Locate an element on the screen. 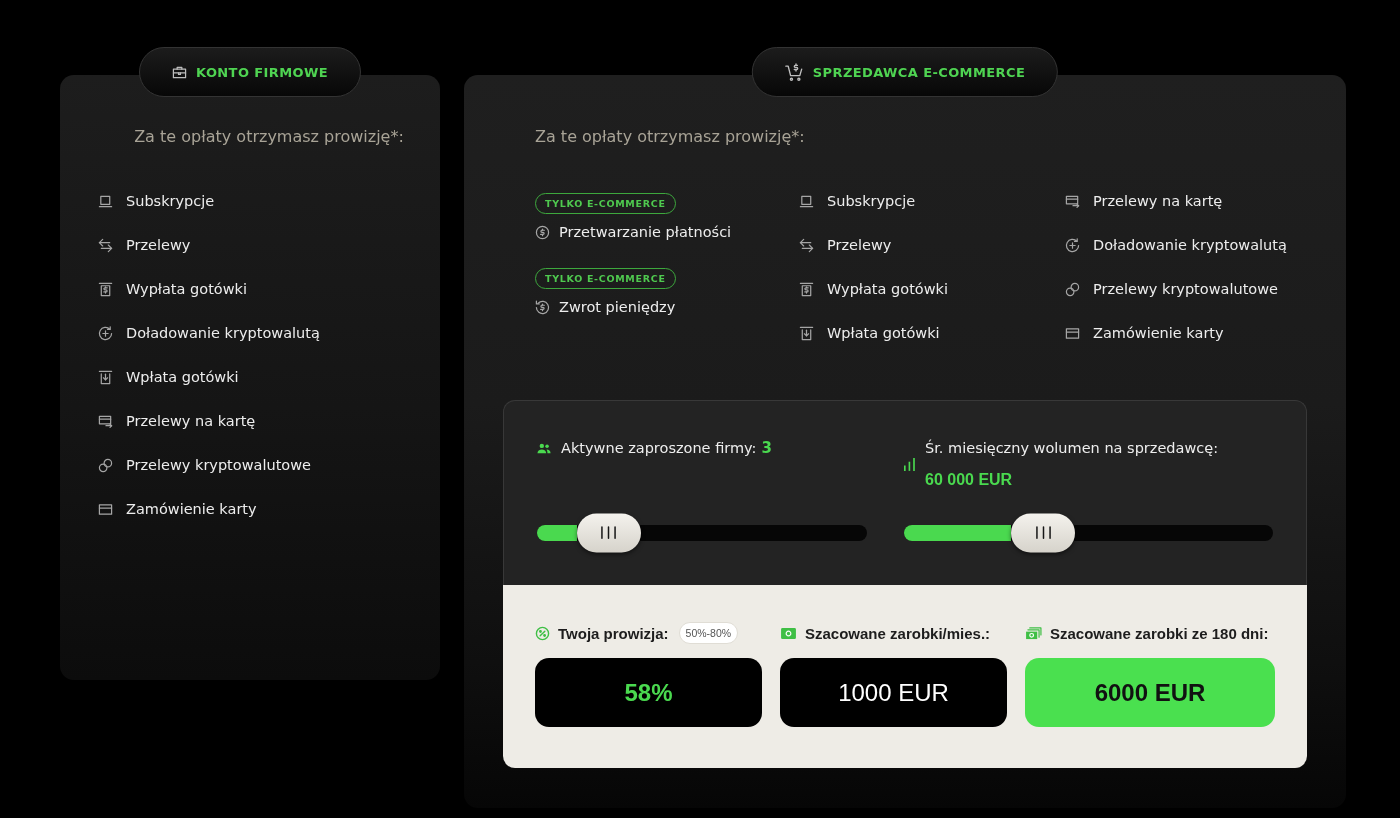  fee-item: Przetwarzanie płatności is located at coordinates (645, 232).